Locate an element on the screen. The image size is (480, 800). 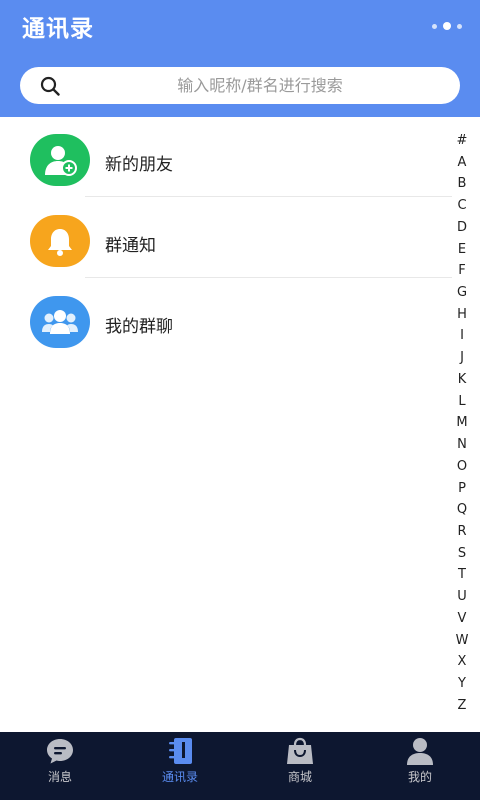
index-letter: A is located at coordinates (462, 162).